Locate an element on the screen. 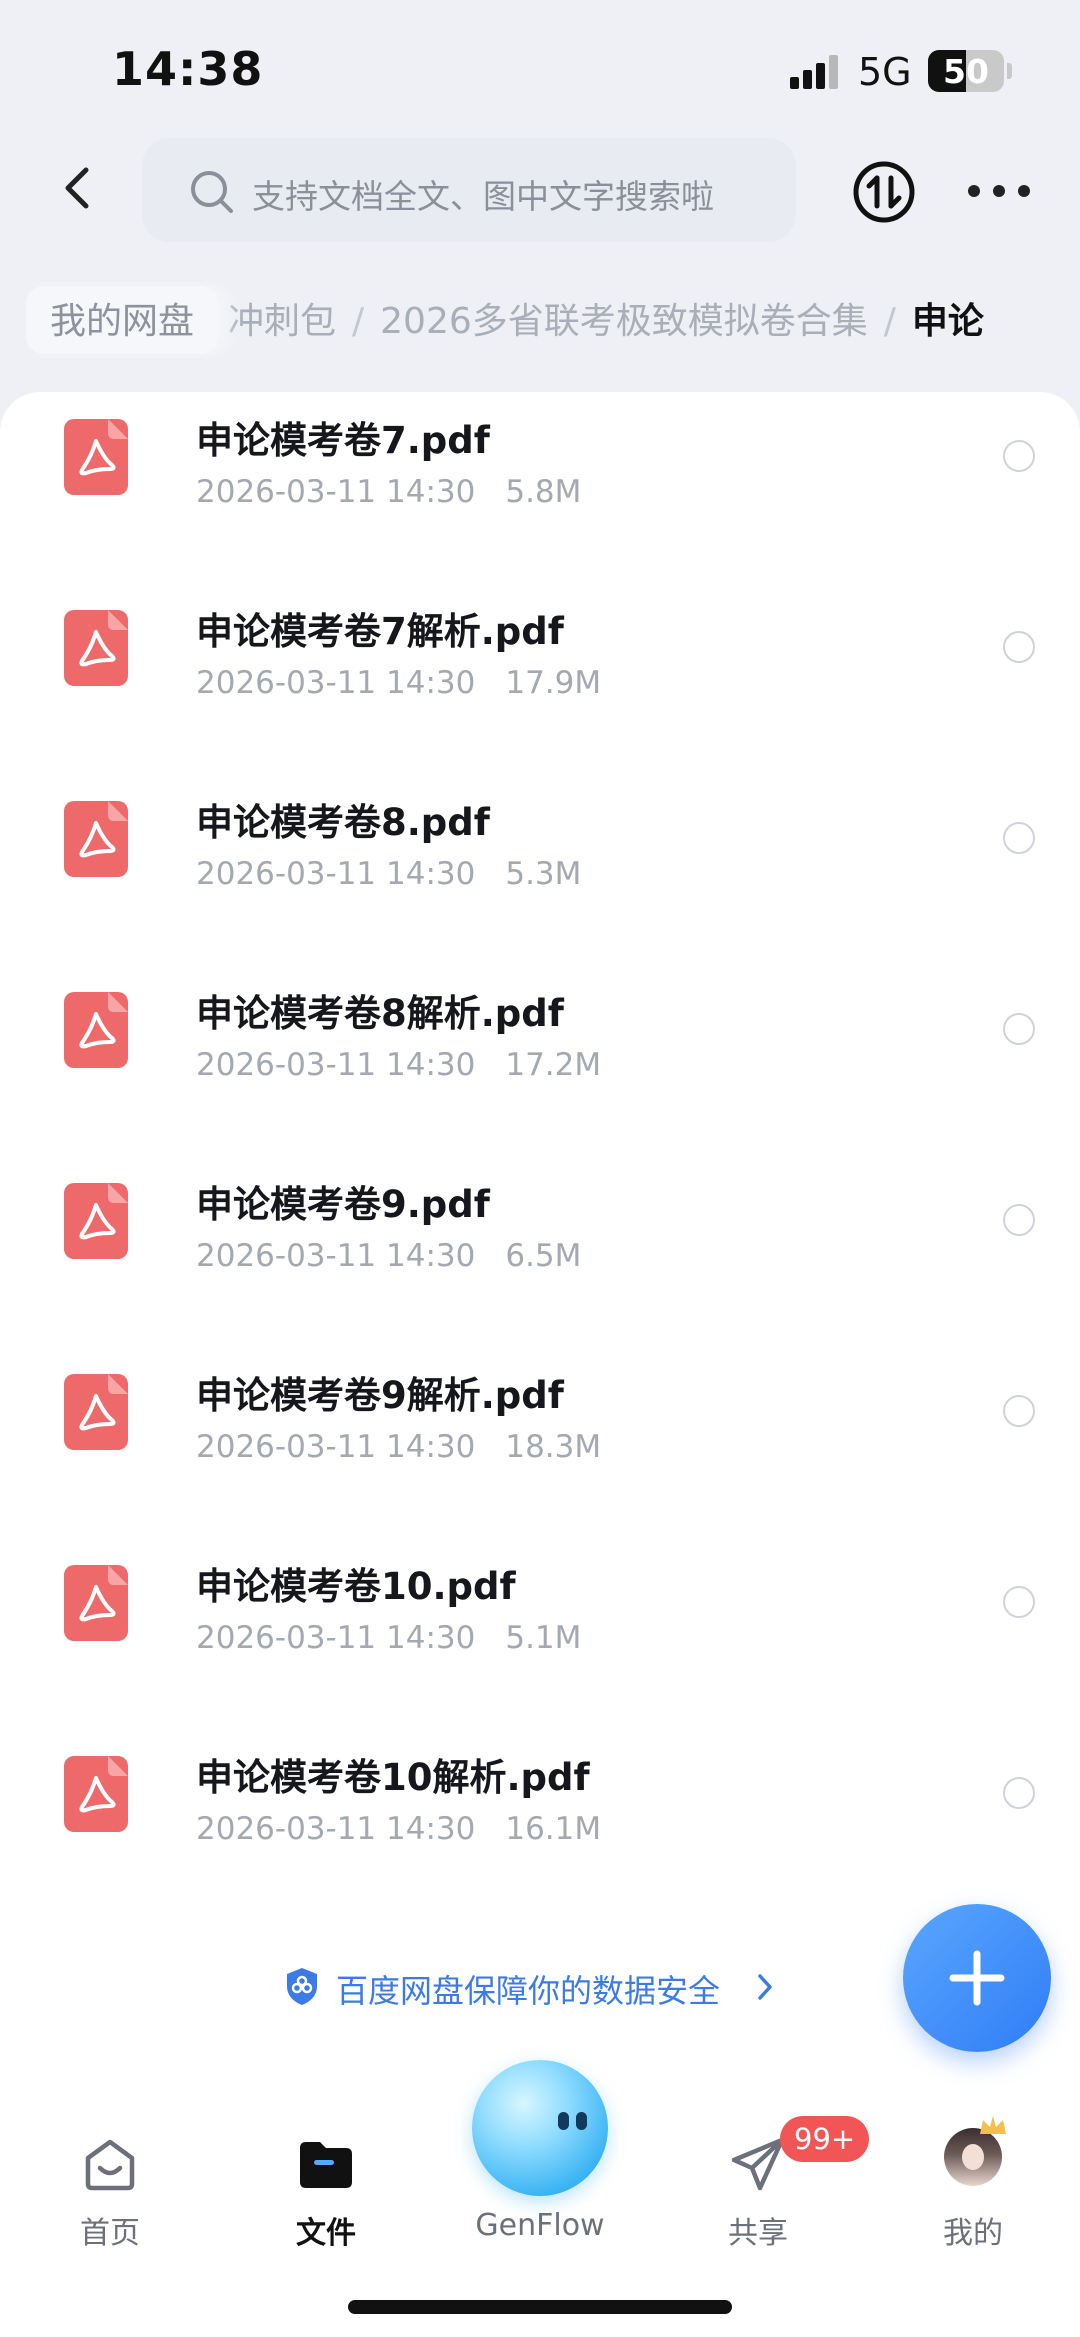  file-size: 6.5M is located at coordinates (543, 1256).